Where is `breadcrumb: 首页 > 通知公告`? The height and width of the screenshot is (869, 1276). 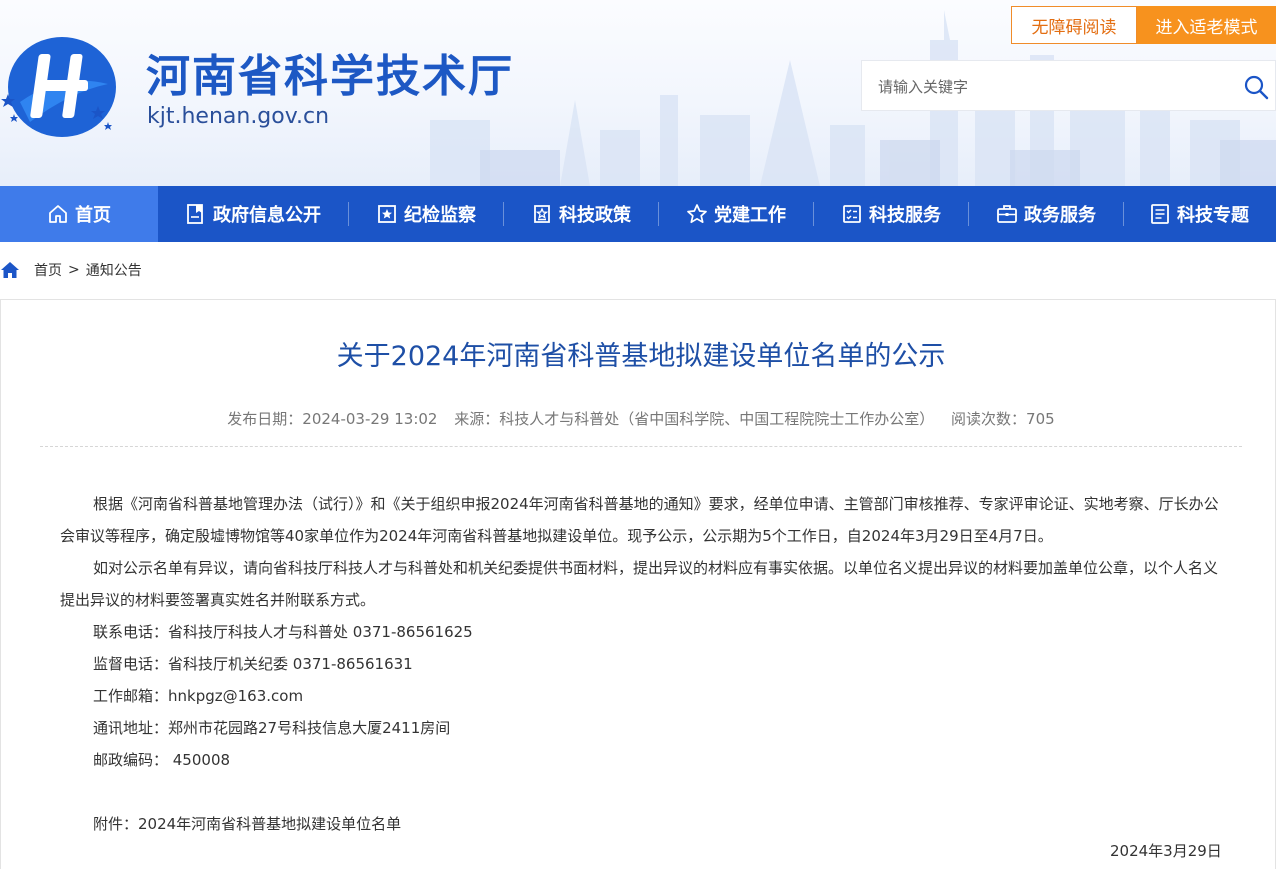
breadcrumb: 首页 > 通知公告 is located at coordinates (71, 270).